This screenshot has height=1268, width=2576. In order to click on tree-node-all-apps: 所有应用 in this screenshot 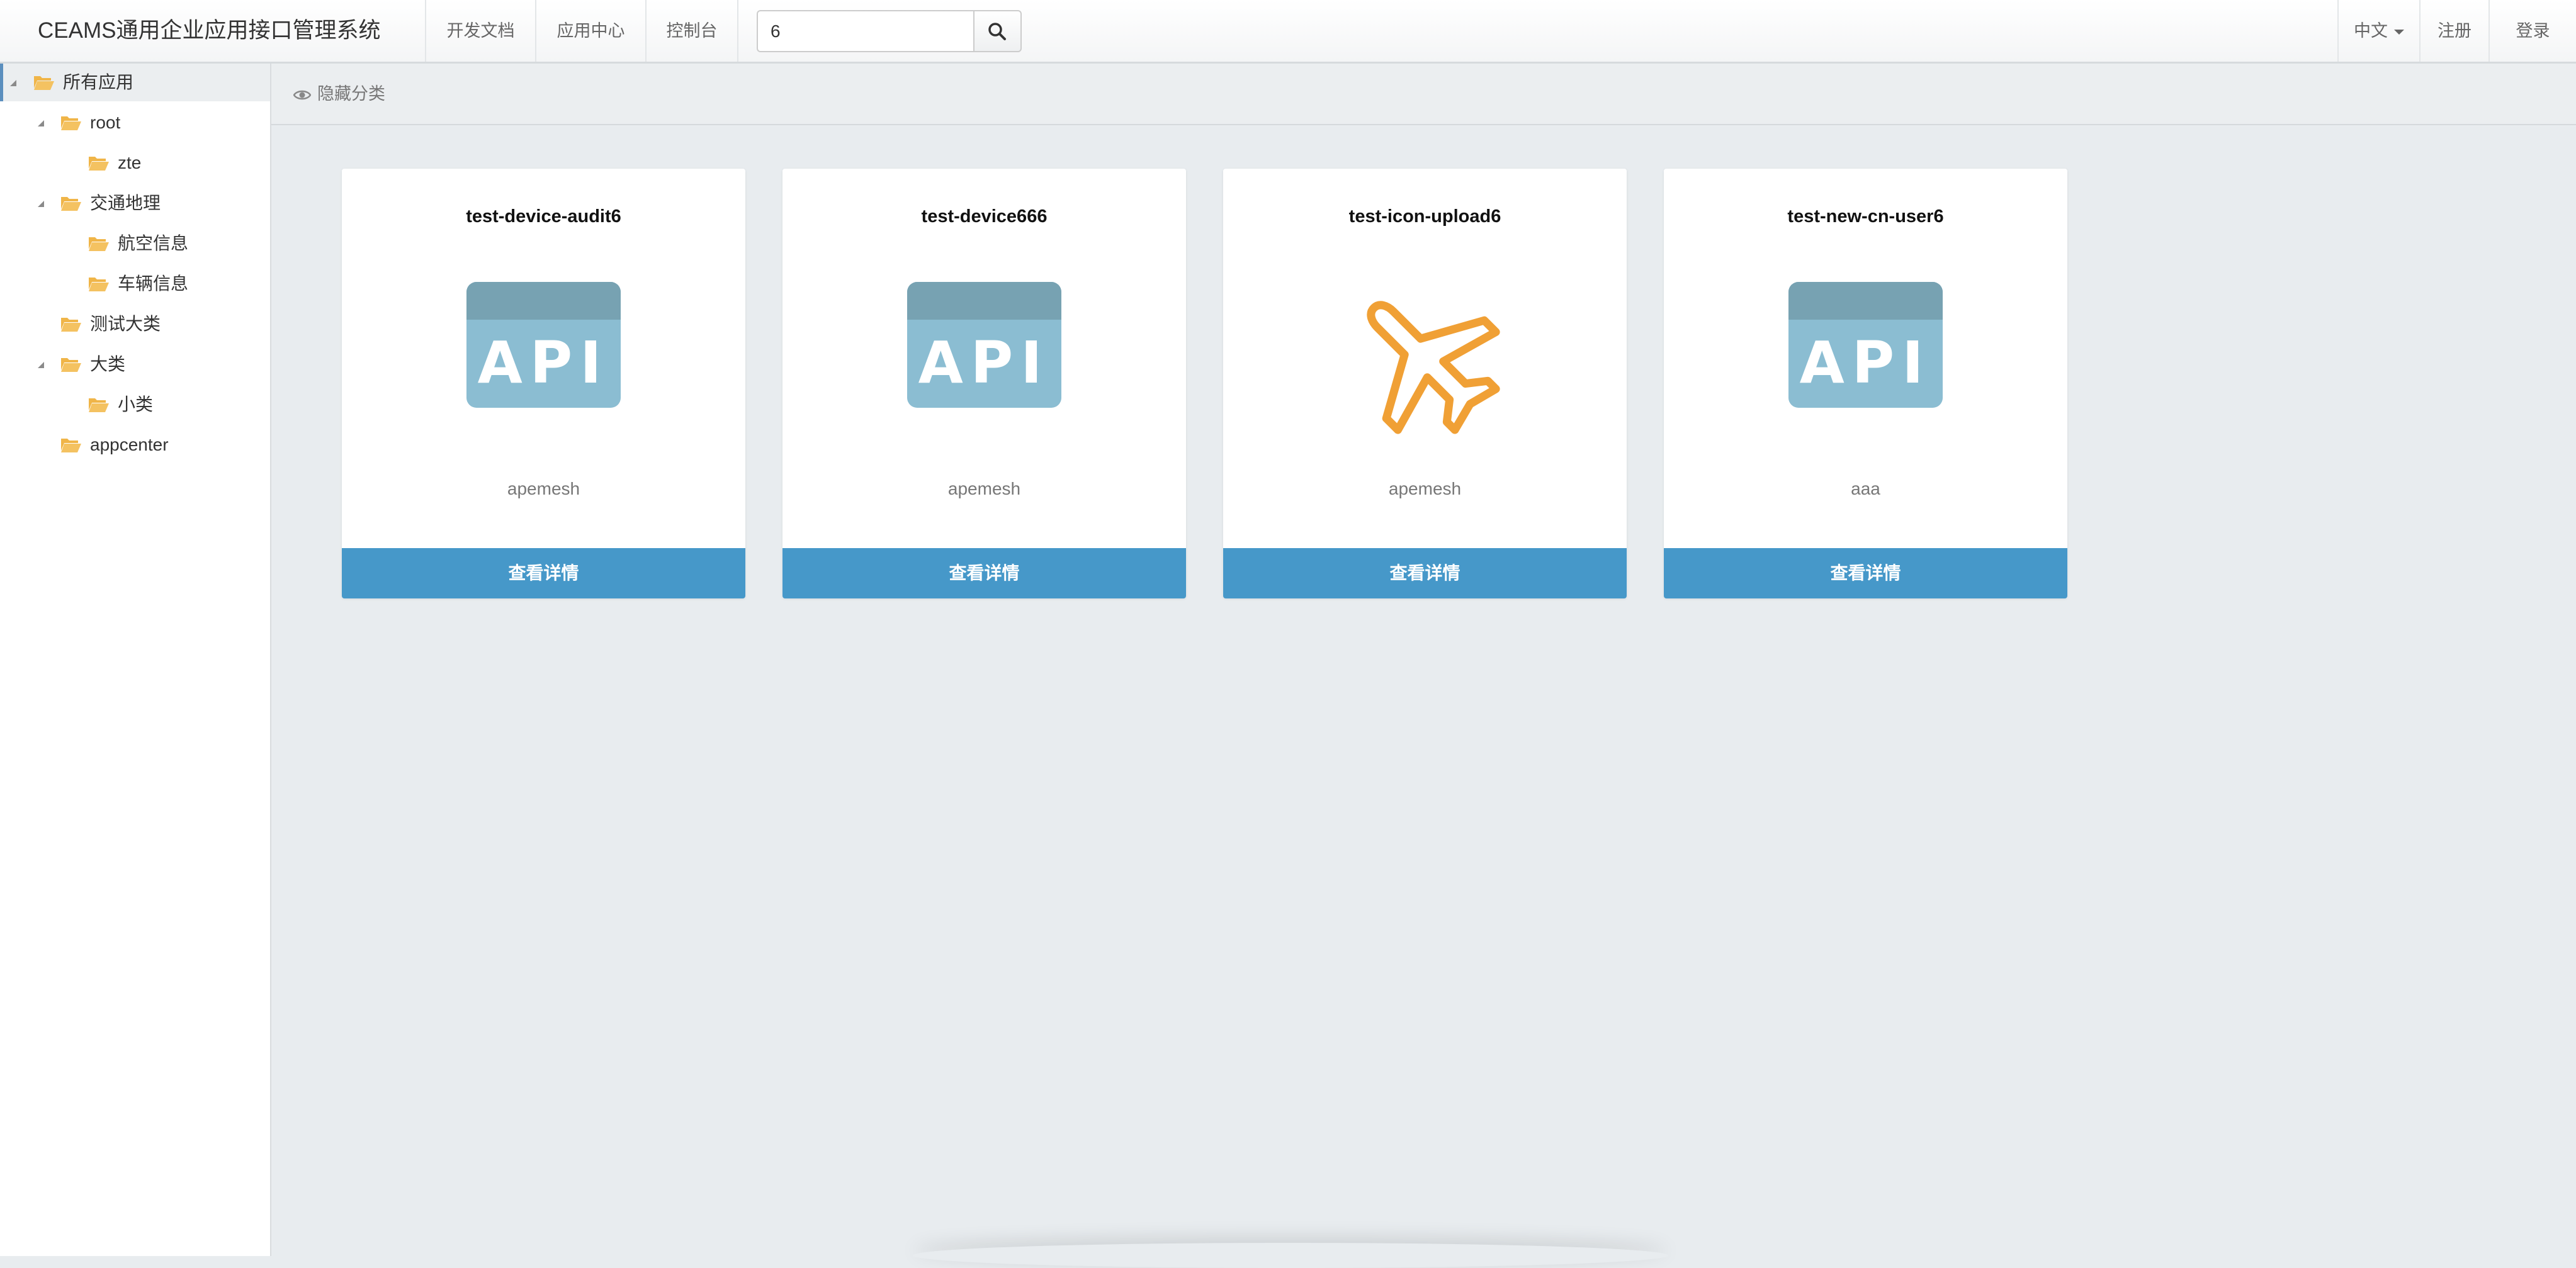, I will do `click(135, 82)`.